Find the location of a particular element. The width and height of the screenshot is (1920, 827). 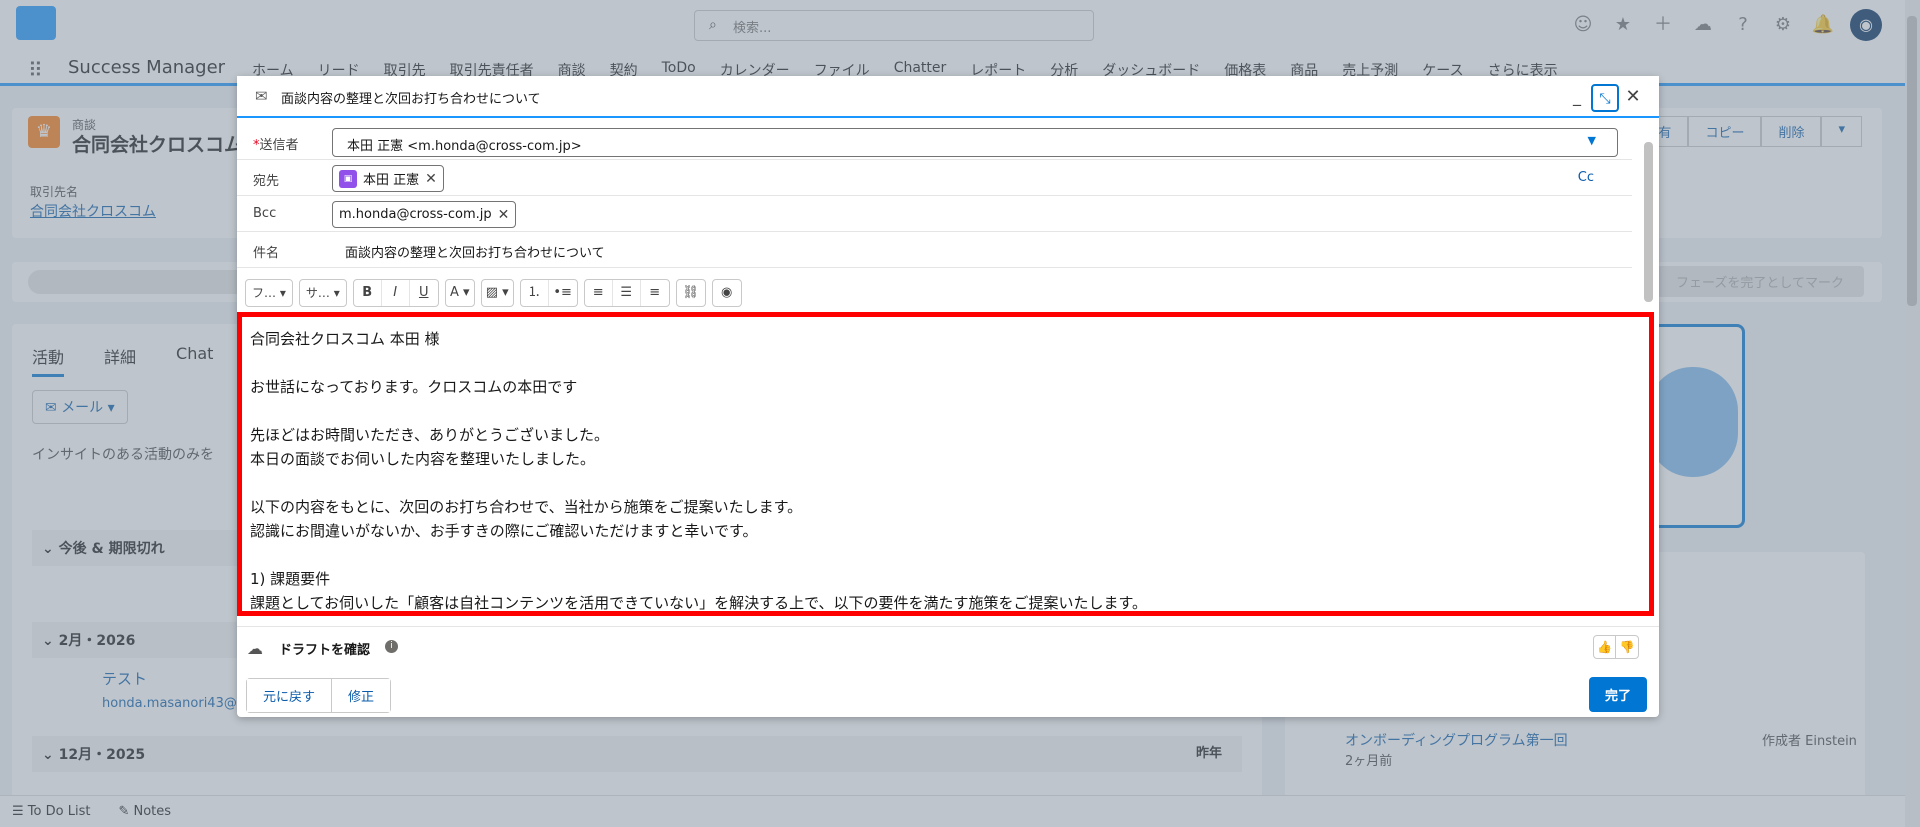

format-group: B I U is located at coordinates (395, 293).